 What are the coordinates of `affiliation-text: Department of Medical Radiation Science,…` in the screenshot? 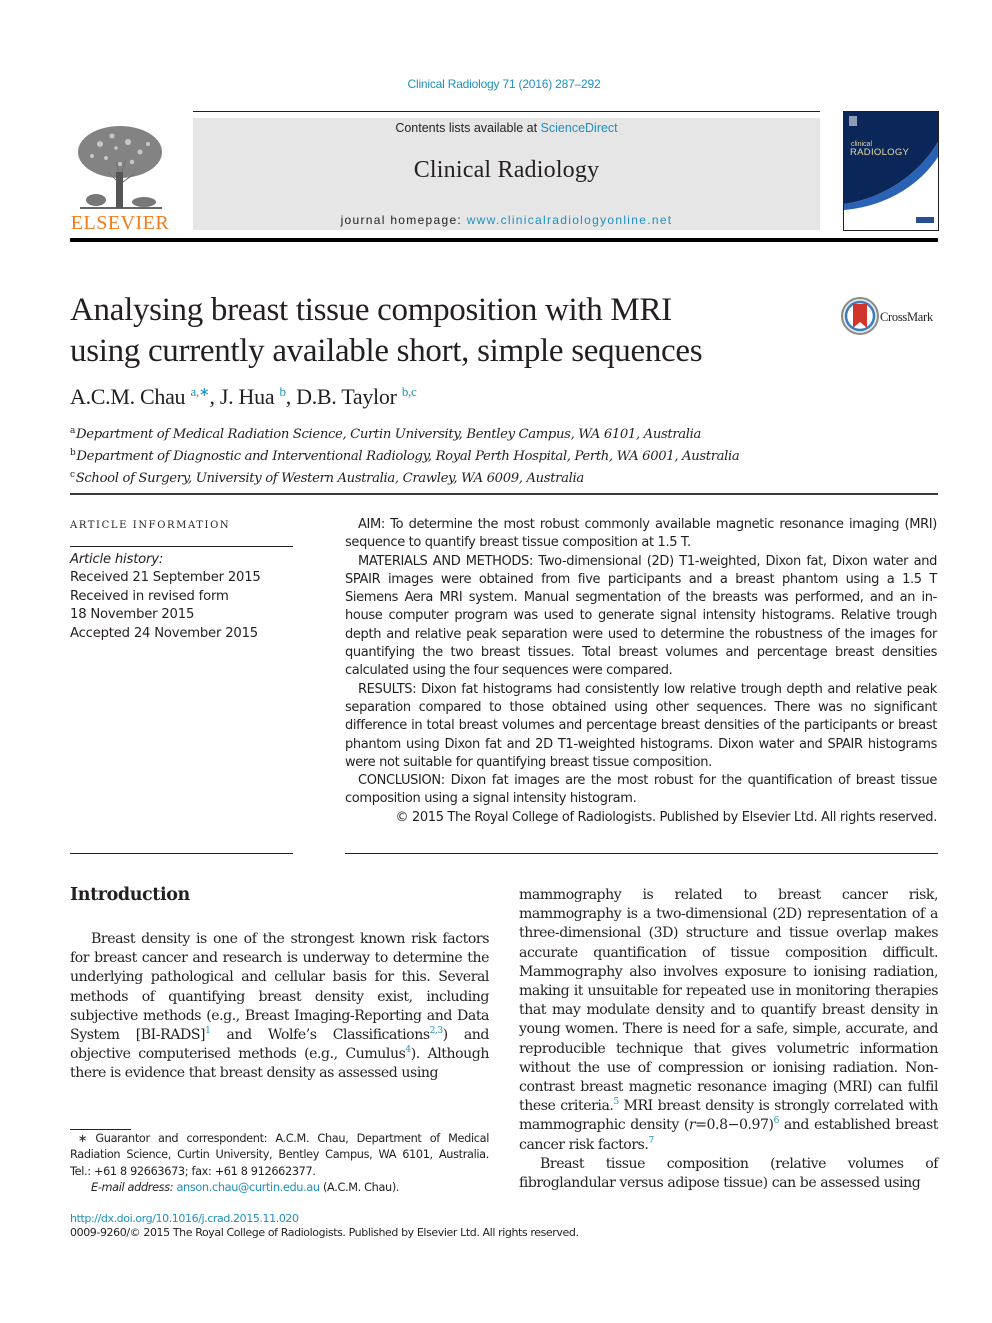 It's located at (389, 434).